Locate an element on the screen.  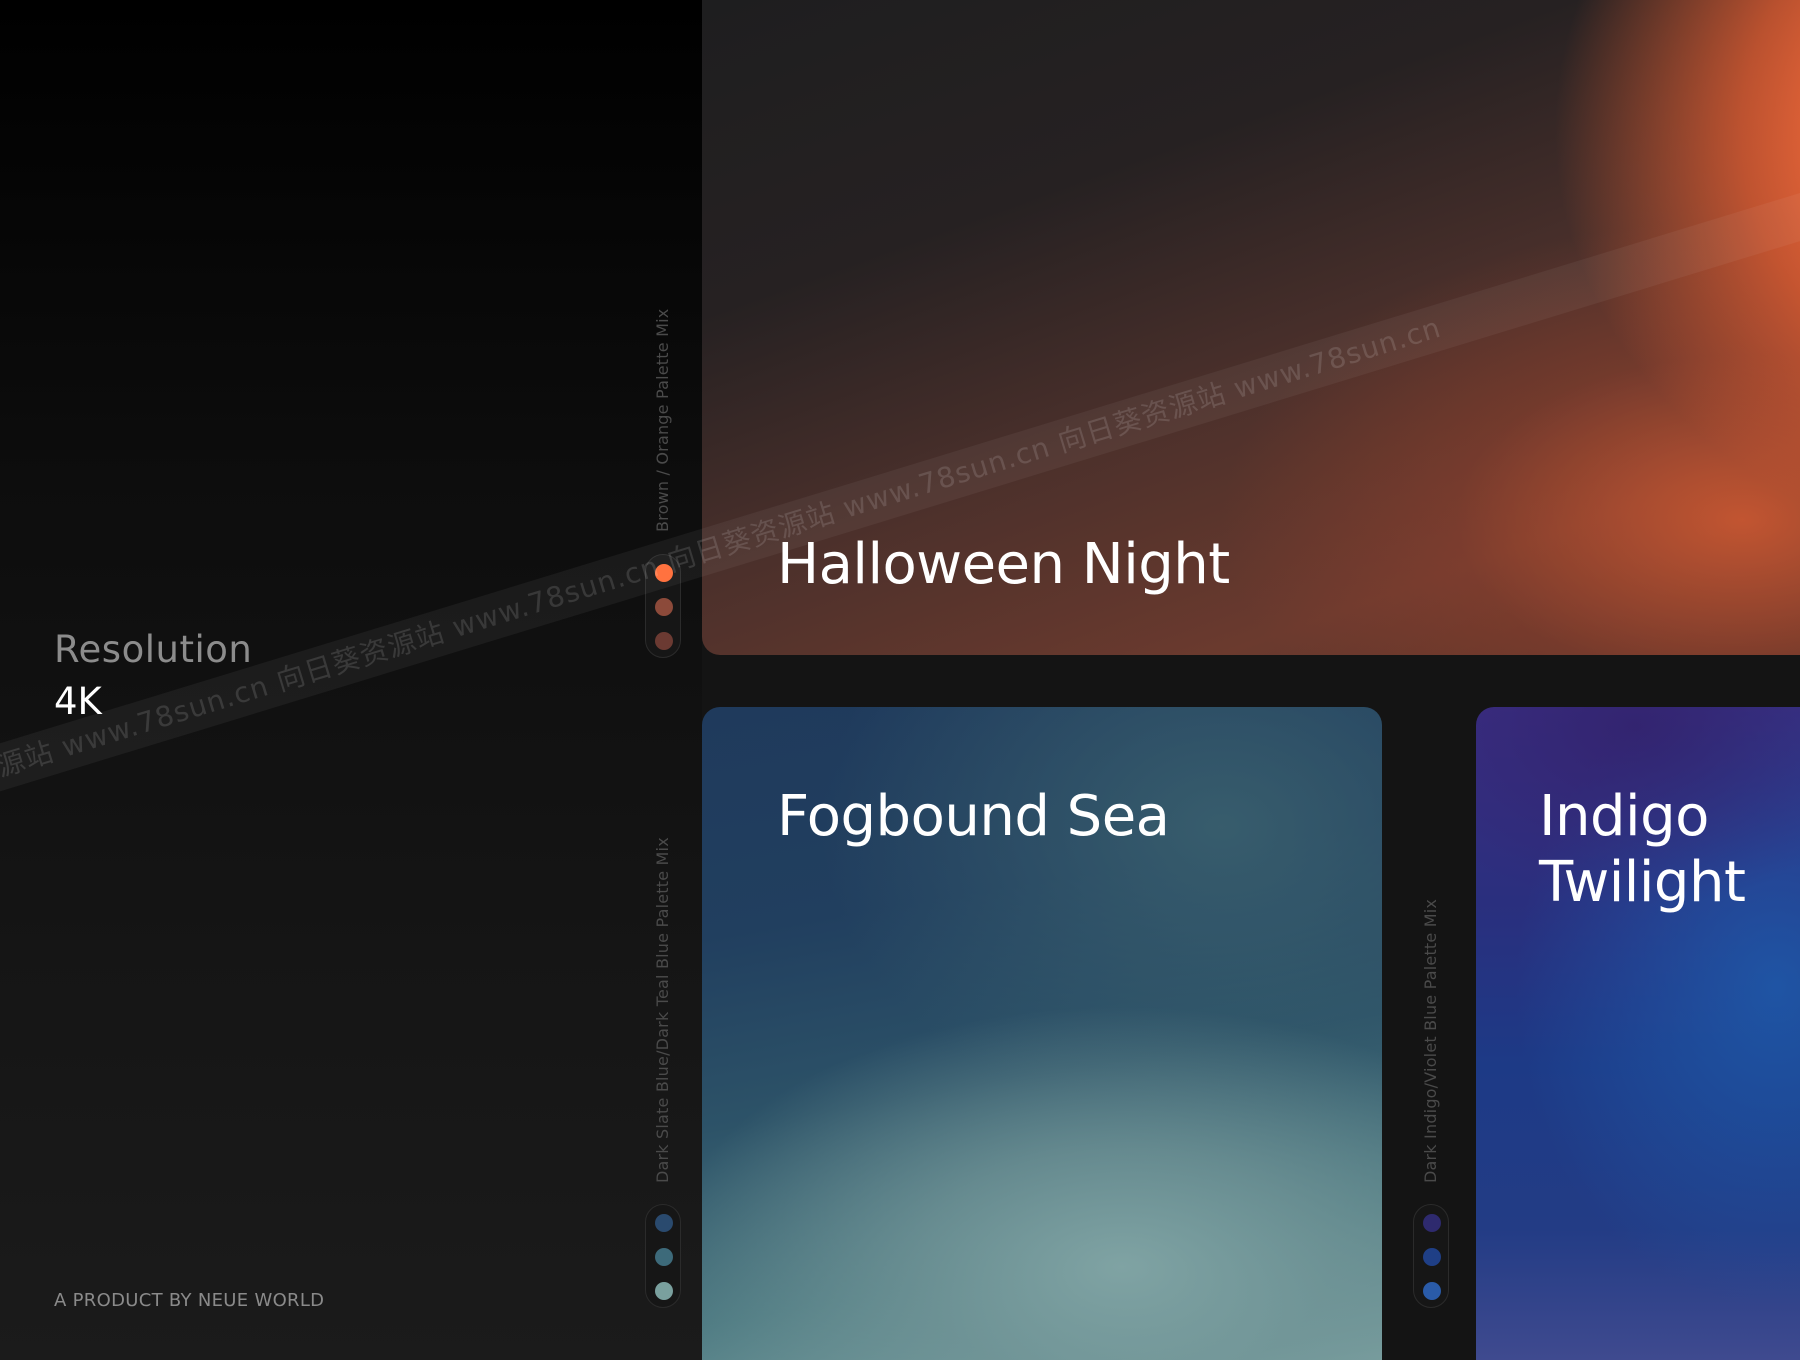
swatch-group-halloween is located at coordinates (663, 606).